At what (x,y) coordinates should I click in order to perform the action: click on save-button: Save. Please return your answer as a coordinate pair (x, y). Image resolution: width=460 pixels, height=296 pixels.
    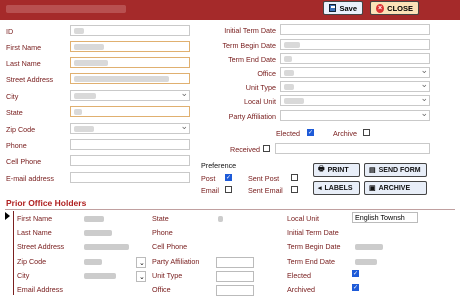
    Looking at the image, I should click on (343, 8).